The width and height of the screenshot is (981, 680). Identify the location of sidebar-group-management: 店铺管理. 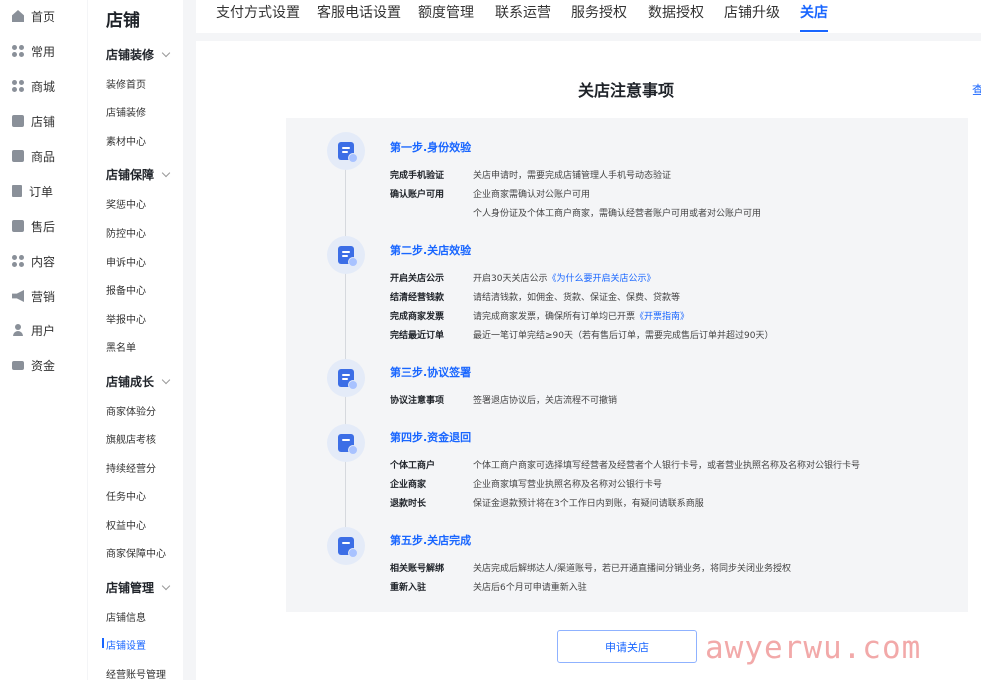
(138, 587).